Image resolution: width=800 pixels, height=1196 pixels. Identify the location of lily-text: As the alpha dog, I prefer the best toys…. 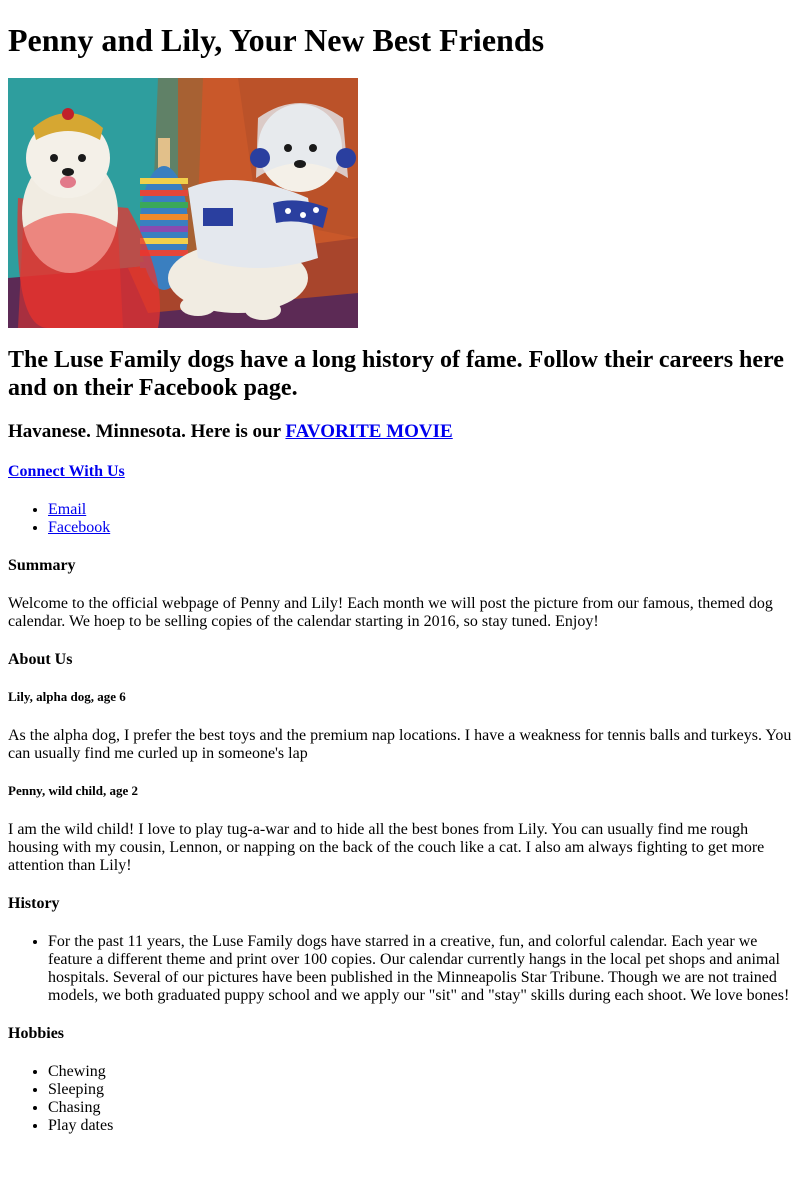
(400, 744).